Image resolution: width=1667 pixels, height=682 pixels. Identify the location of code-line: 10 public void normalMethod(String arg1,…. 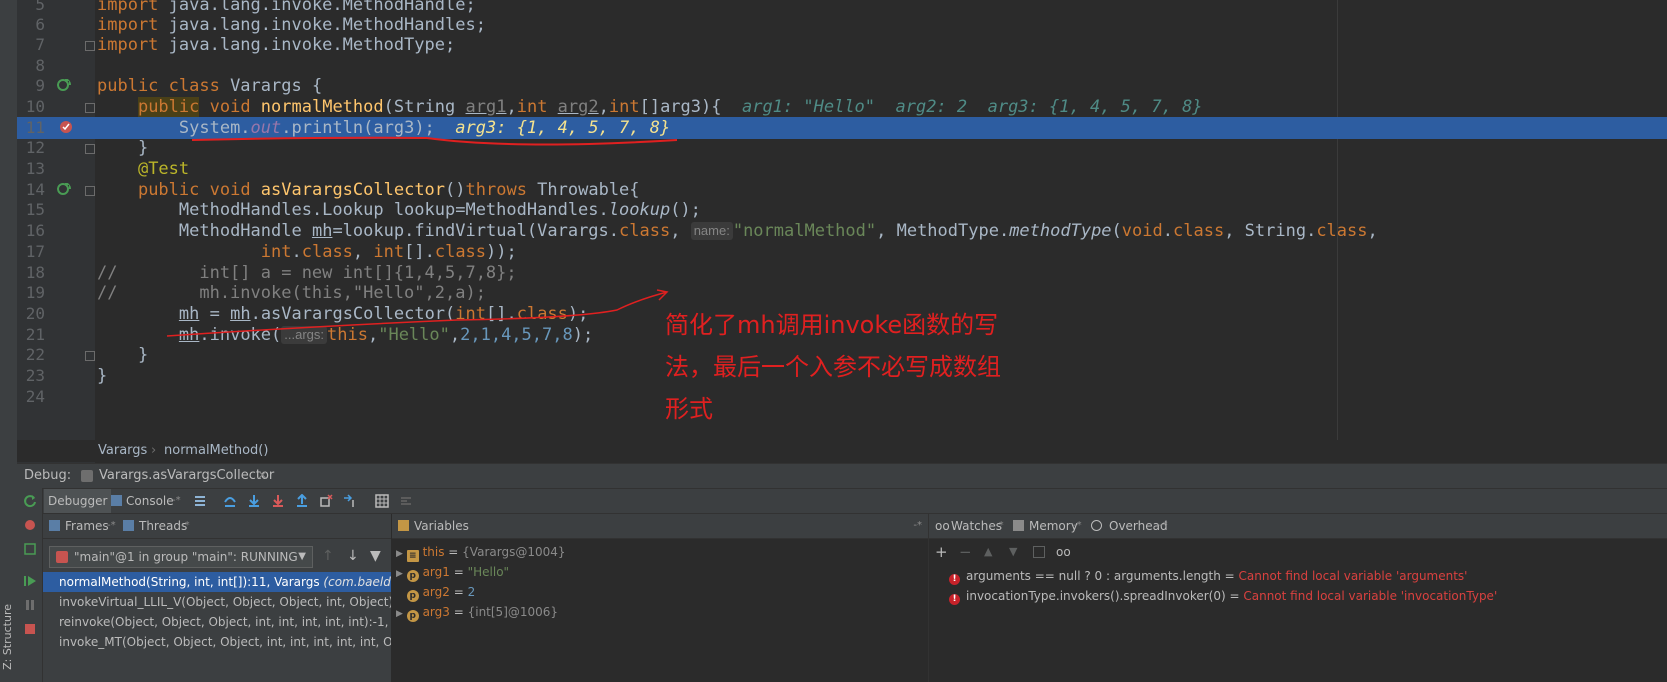
(842, 107).